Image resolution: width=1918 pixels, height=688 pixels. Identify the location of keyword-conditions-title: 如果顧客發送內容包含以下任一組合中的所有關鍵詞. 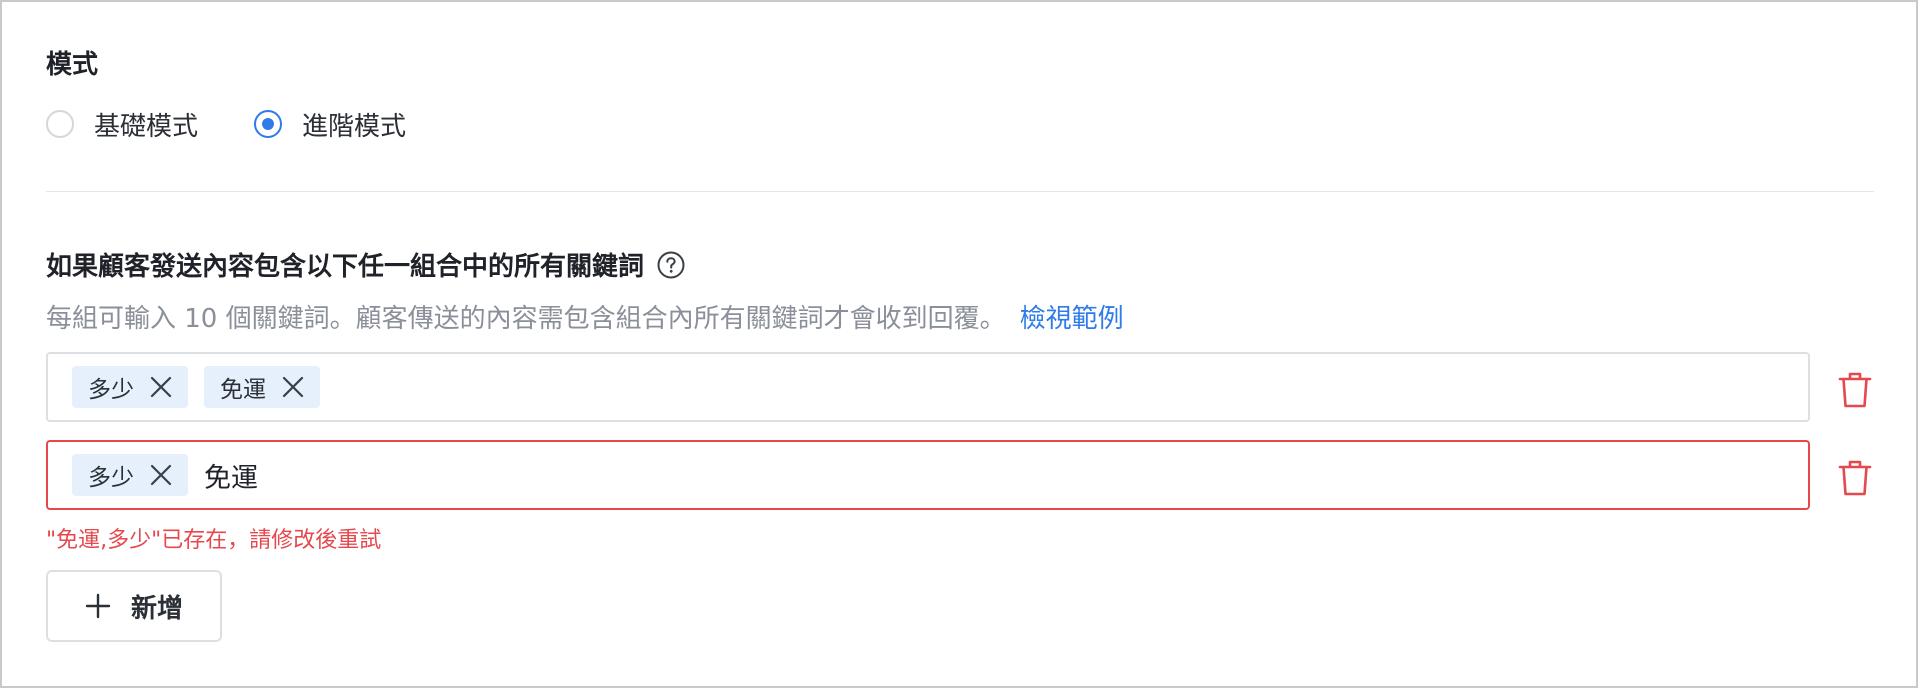
(366, 264).